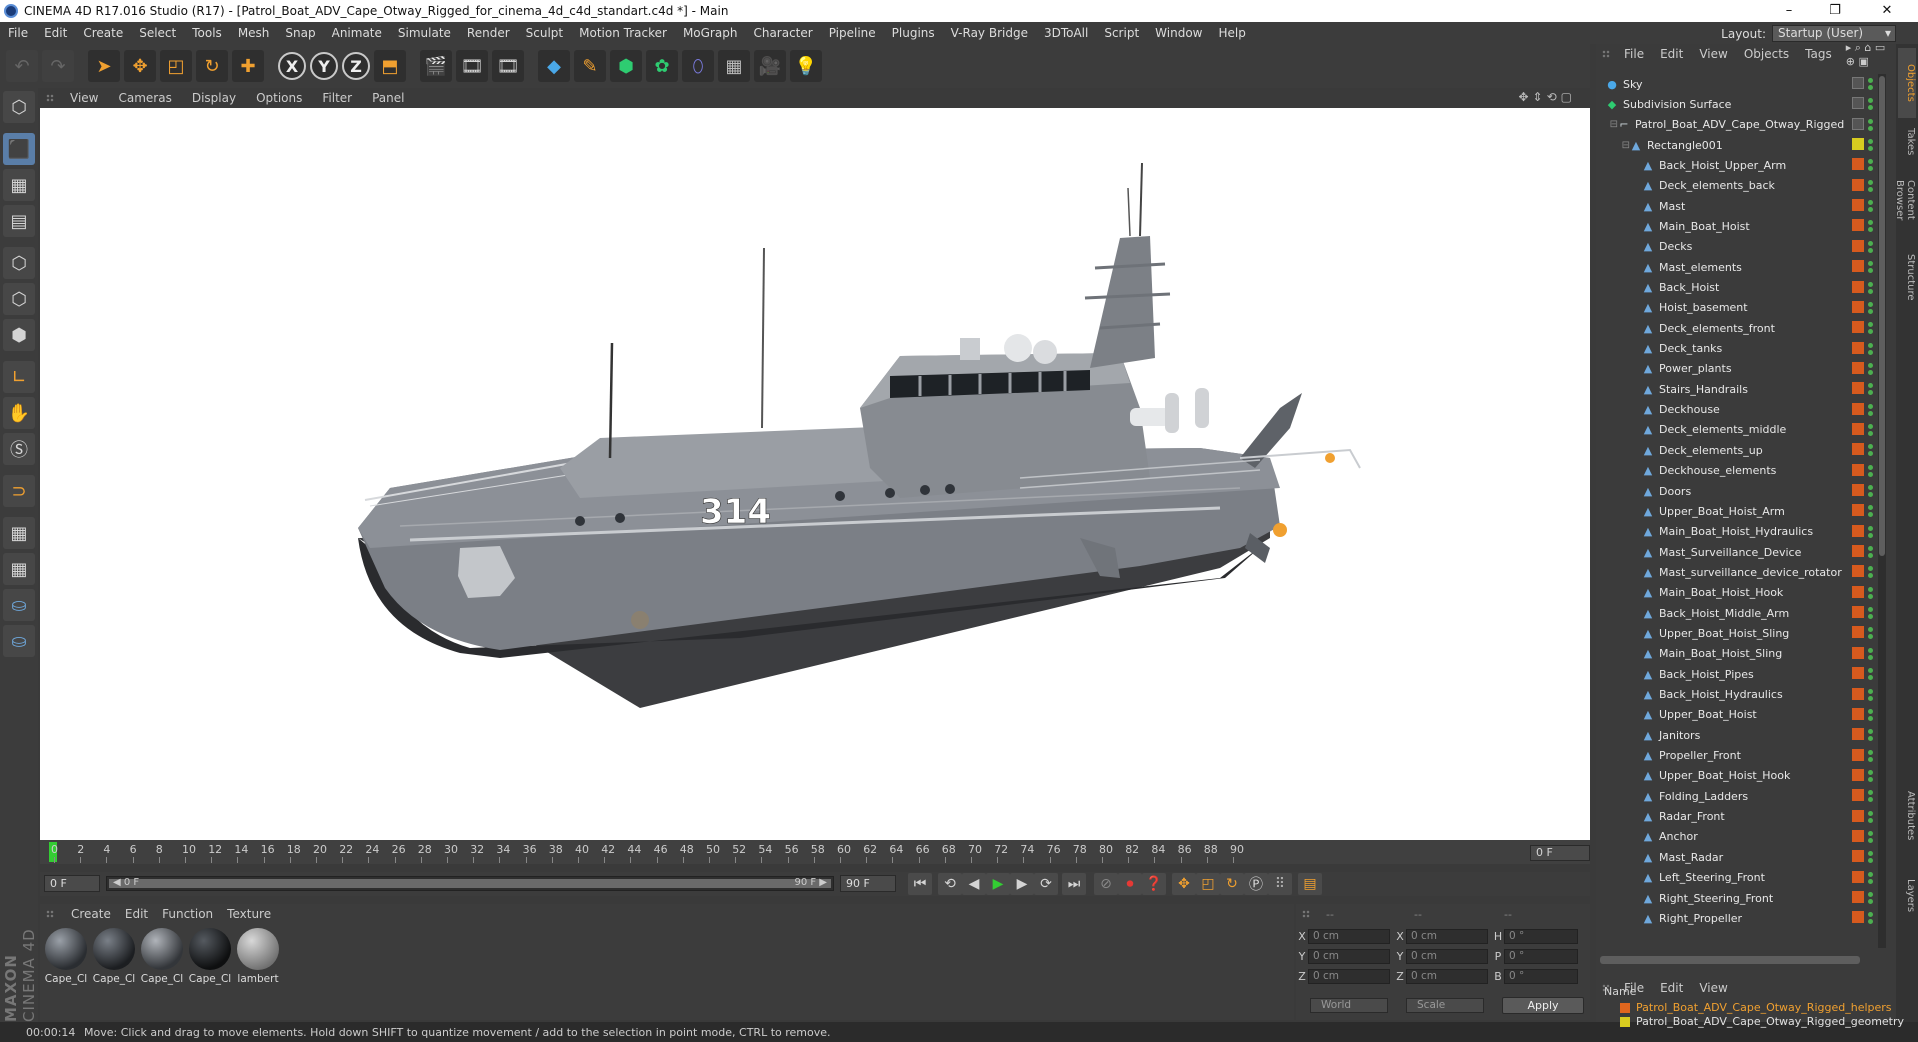 The width and height of the screenshot is (1918, 1042). Describe the element at coordinates (1737, 532) in the screenshot. I see `object-row: ▲ Main_Boat_Hoist_Hydraulics` at that location.